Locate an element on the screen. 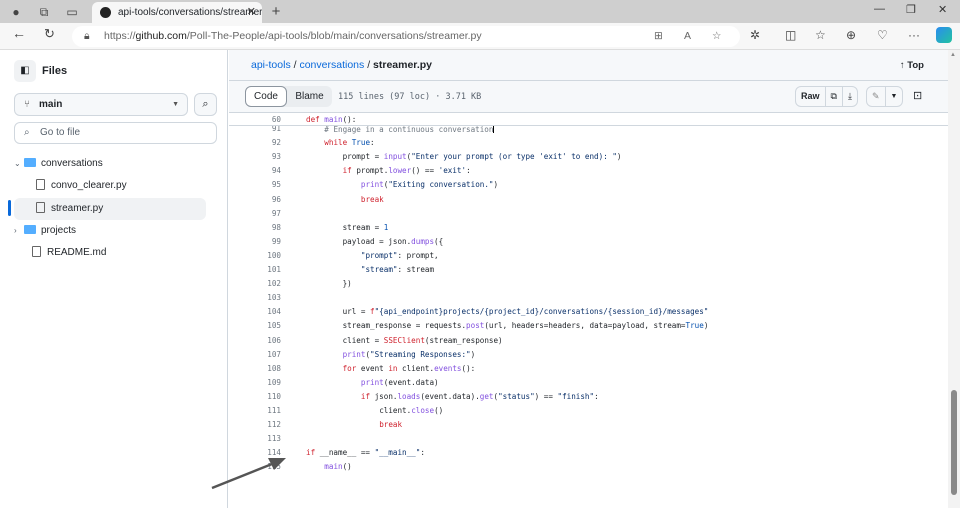  restore-icon: ❐ is located at coordinates (911, 9).